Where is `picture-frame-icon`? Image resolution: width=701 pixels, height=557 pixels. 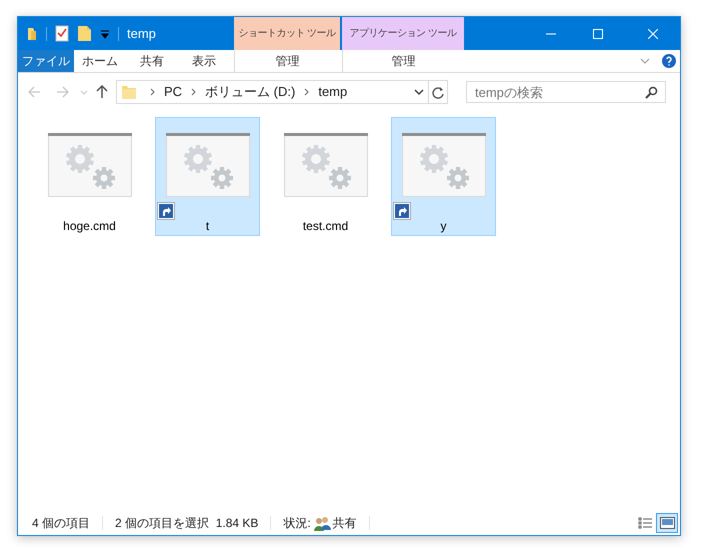
picture-frame-icon is located at coordinates (667, 523).